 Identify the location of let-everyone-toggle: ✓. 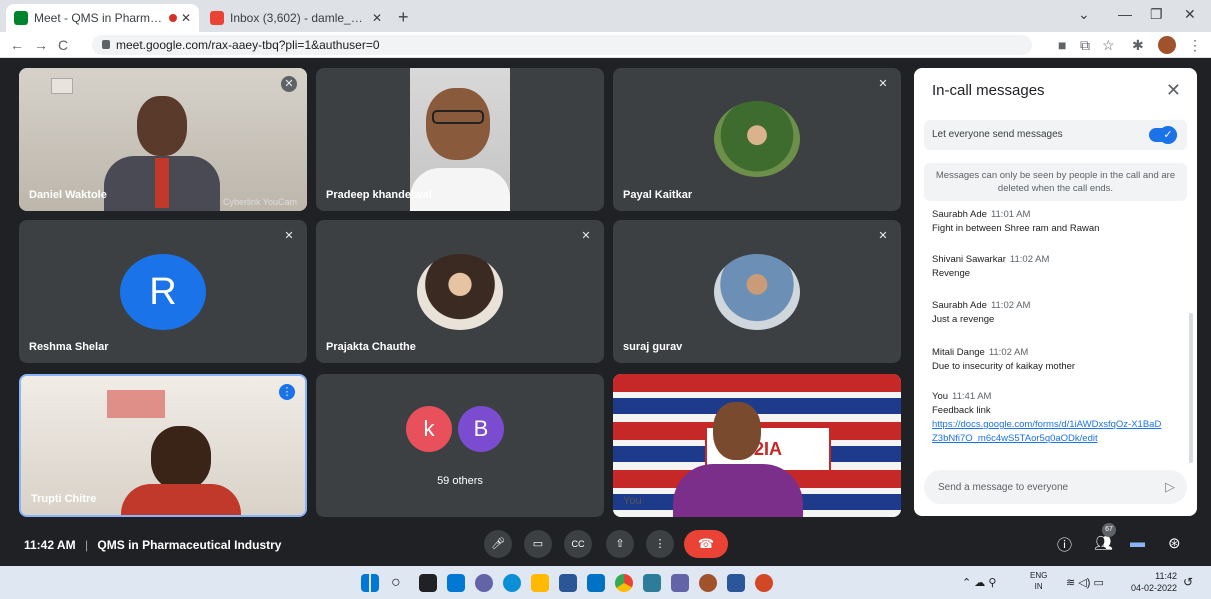
(1163, 135).